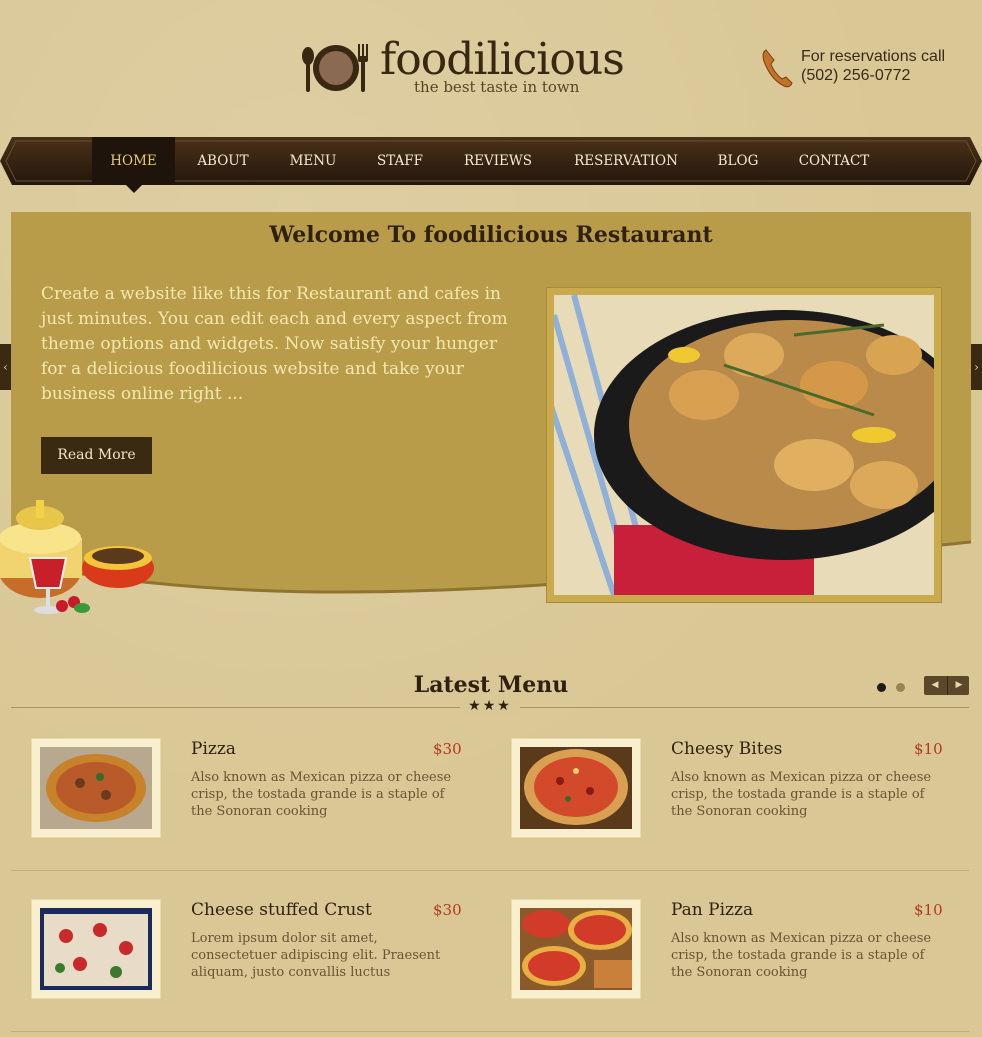 The image size is (982, 1037). I want to click on phone-icon, so click(777, 68).